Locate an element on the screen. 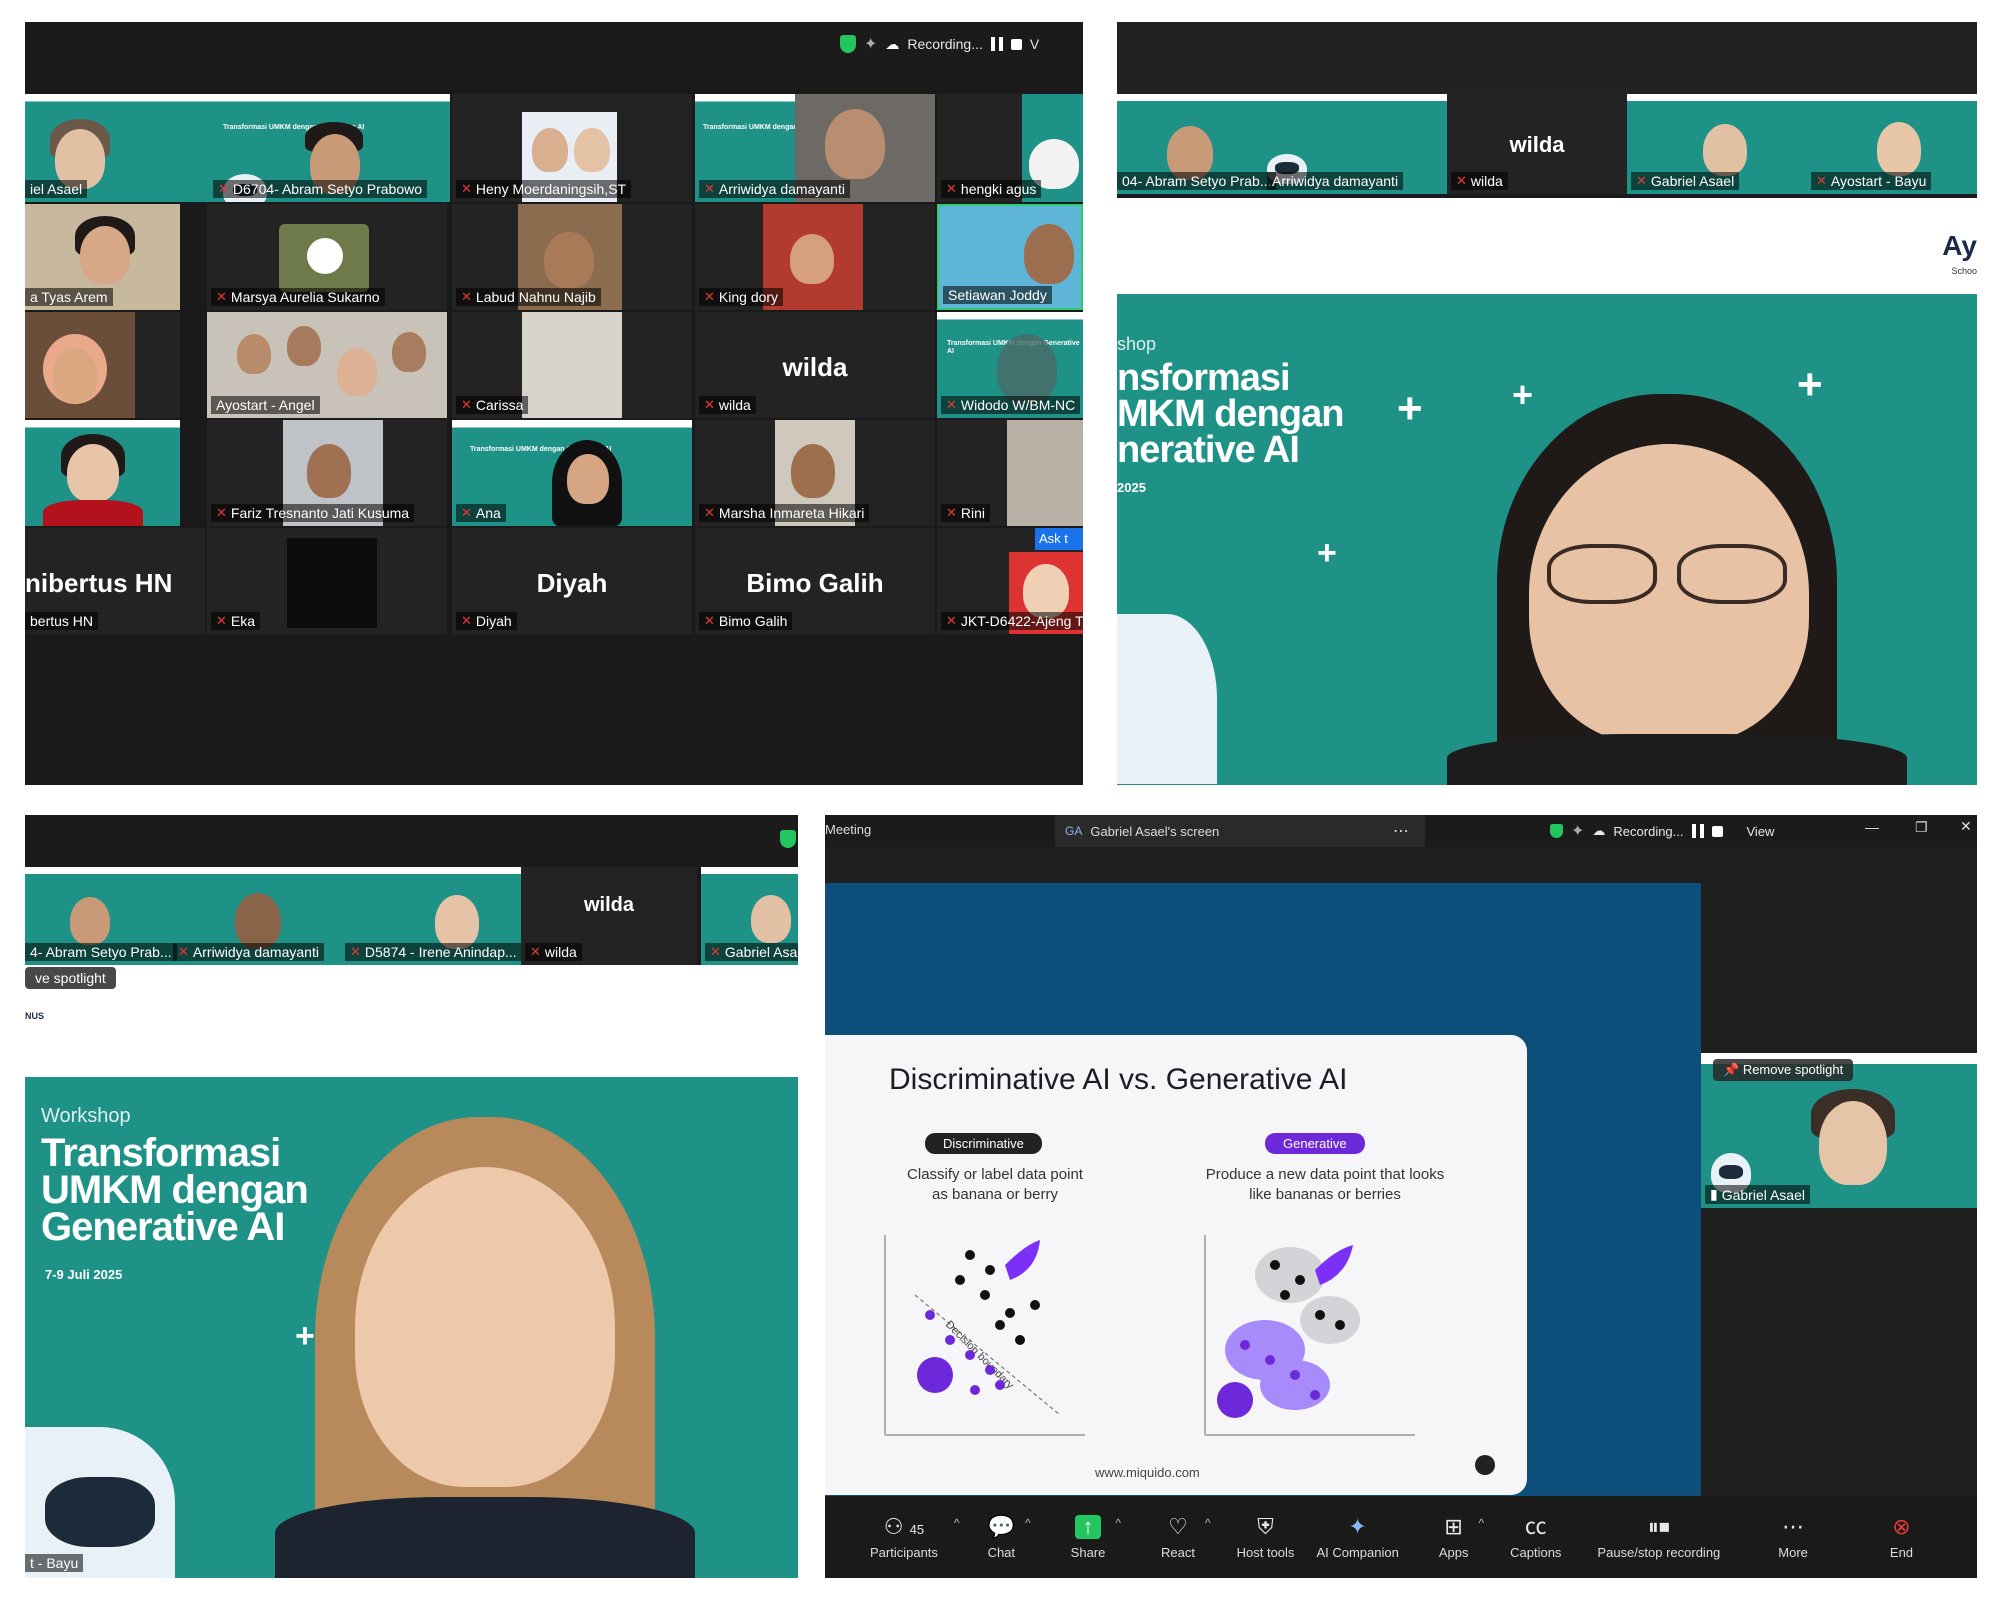  share-caret-icon: ^ is located at coordinates (1118, 1523).